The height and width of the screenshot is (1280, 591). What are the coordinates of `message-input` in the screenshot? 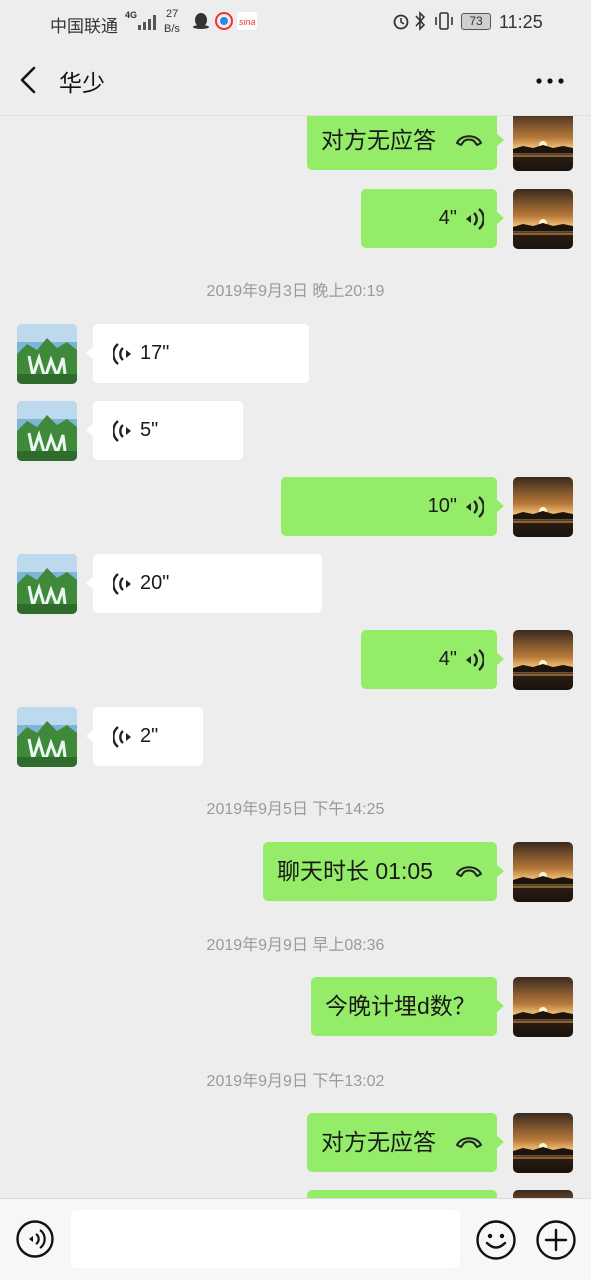 It's located at (265, 1239).